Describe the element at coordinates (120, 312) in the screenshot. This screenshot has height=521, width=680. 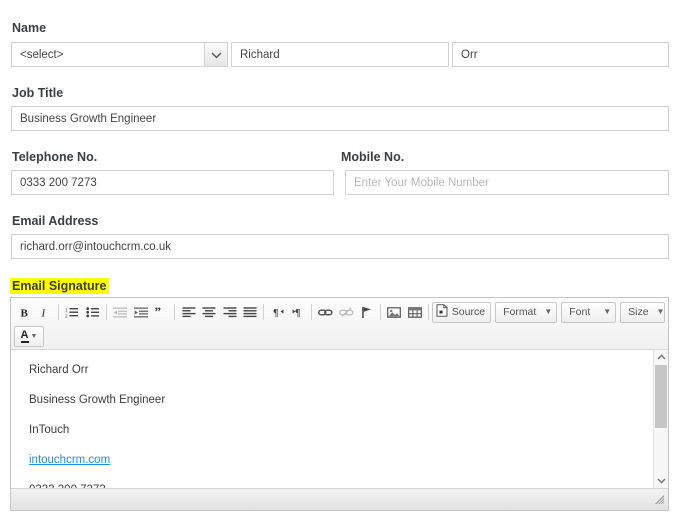
I see `outdent-icon` at that location.